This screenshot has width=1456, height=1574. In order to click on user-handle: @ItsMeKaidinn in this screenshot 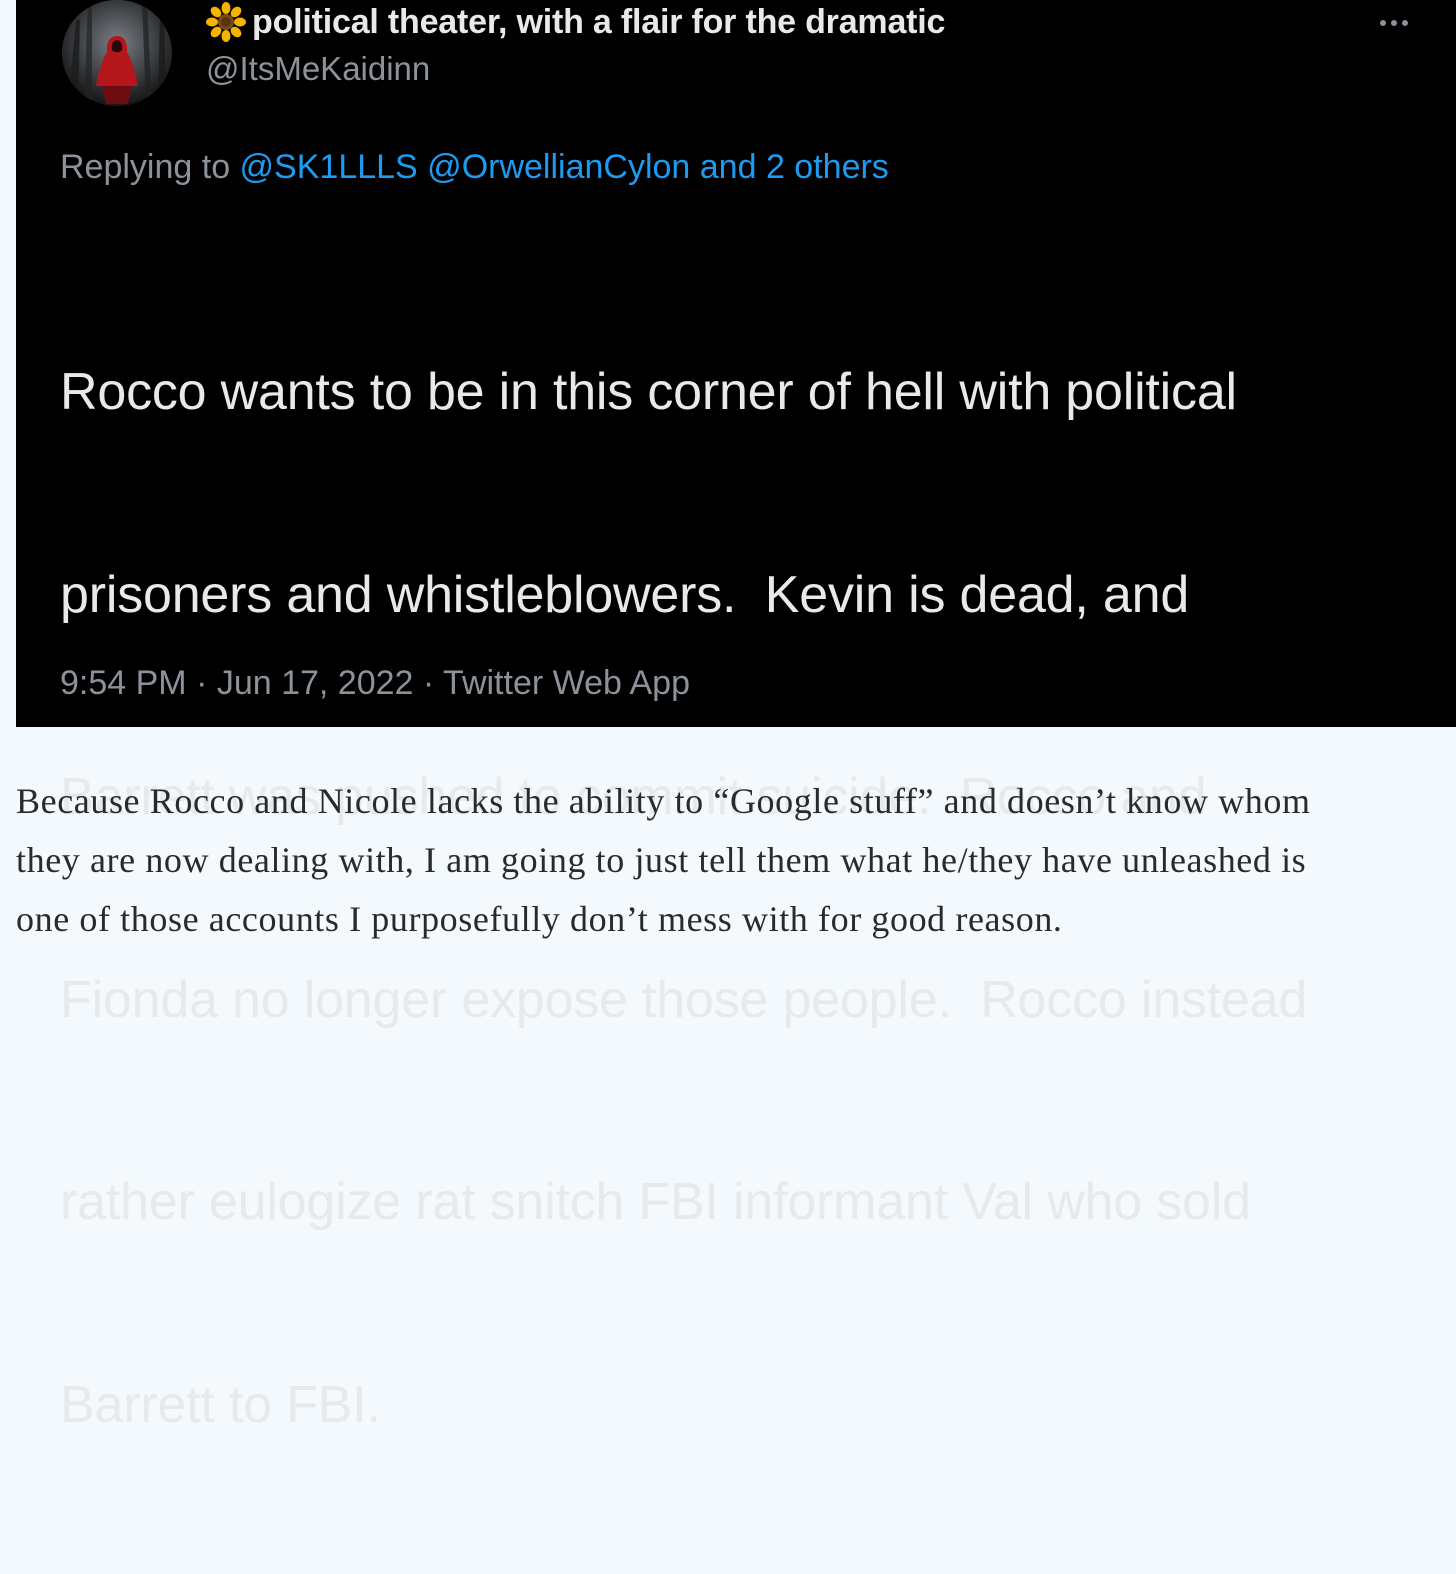, I will do `click(318, 69)`.